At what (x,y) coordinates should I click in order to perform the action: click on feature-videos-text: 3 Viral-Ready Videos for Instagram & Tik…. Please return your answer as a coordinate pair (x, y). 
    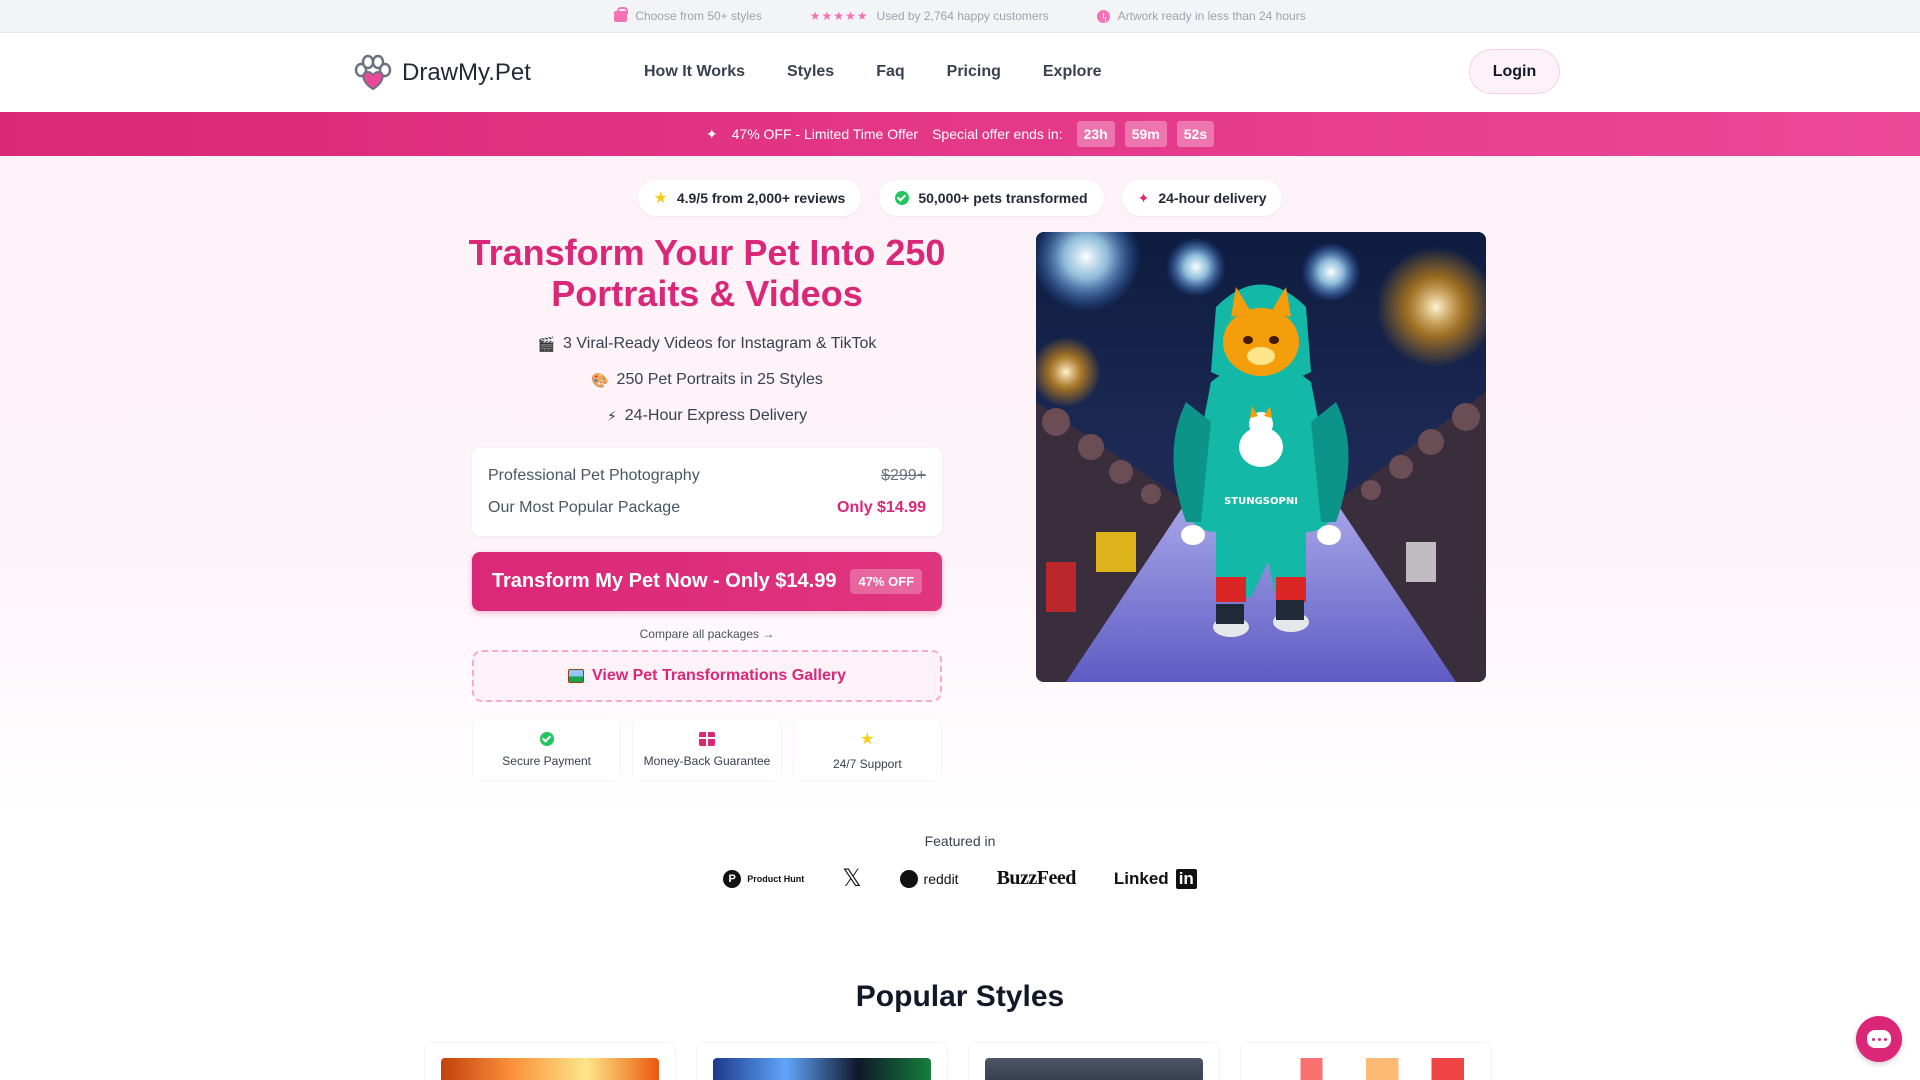
    Looking at the image, I should click on (720, 343).